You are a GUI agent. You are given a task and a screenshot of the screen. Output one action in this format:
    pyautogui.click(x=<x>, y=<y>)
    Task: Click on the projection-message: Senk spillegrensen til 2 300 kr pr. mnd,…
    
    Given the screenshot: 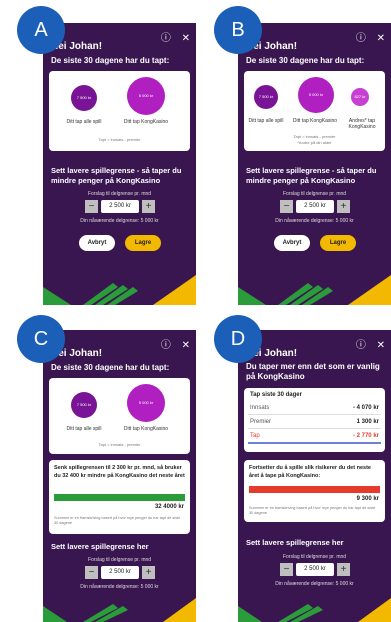 What is the action you would take?
    pyautogui.click(x=119, y=472)
    